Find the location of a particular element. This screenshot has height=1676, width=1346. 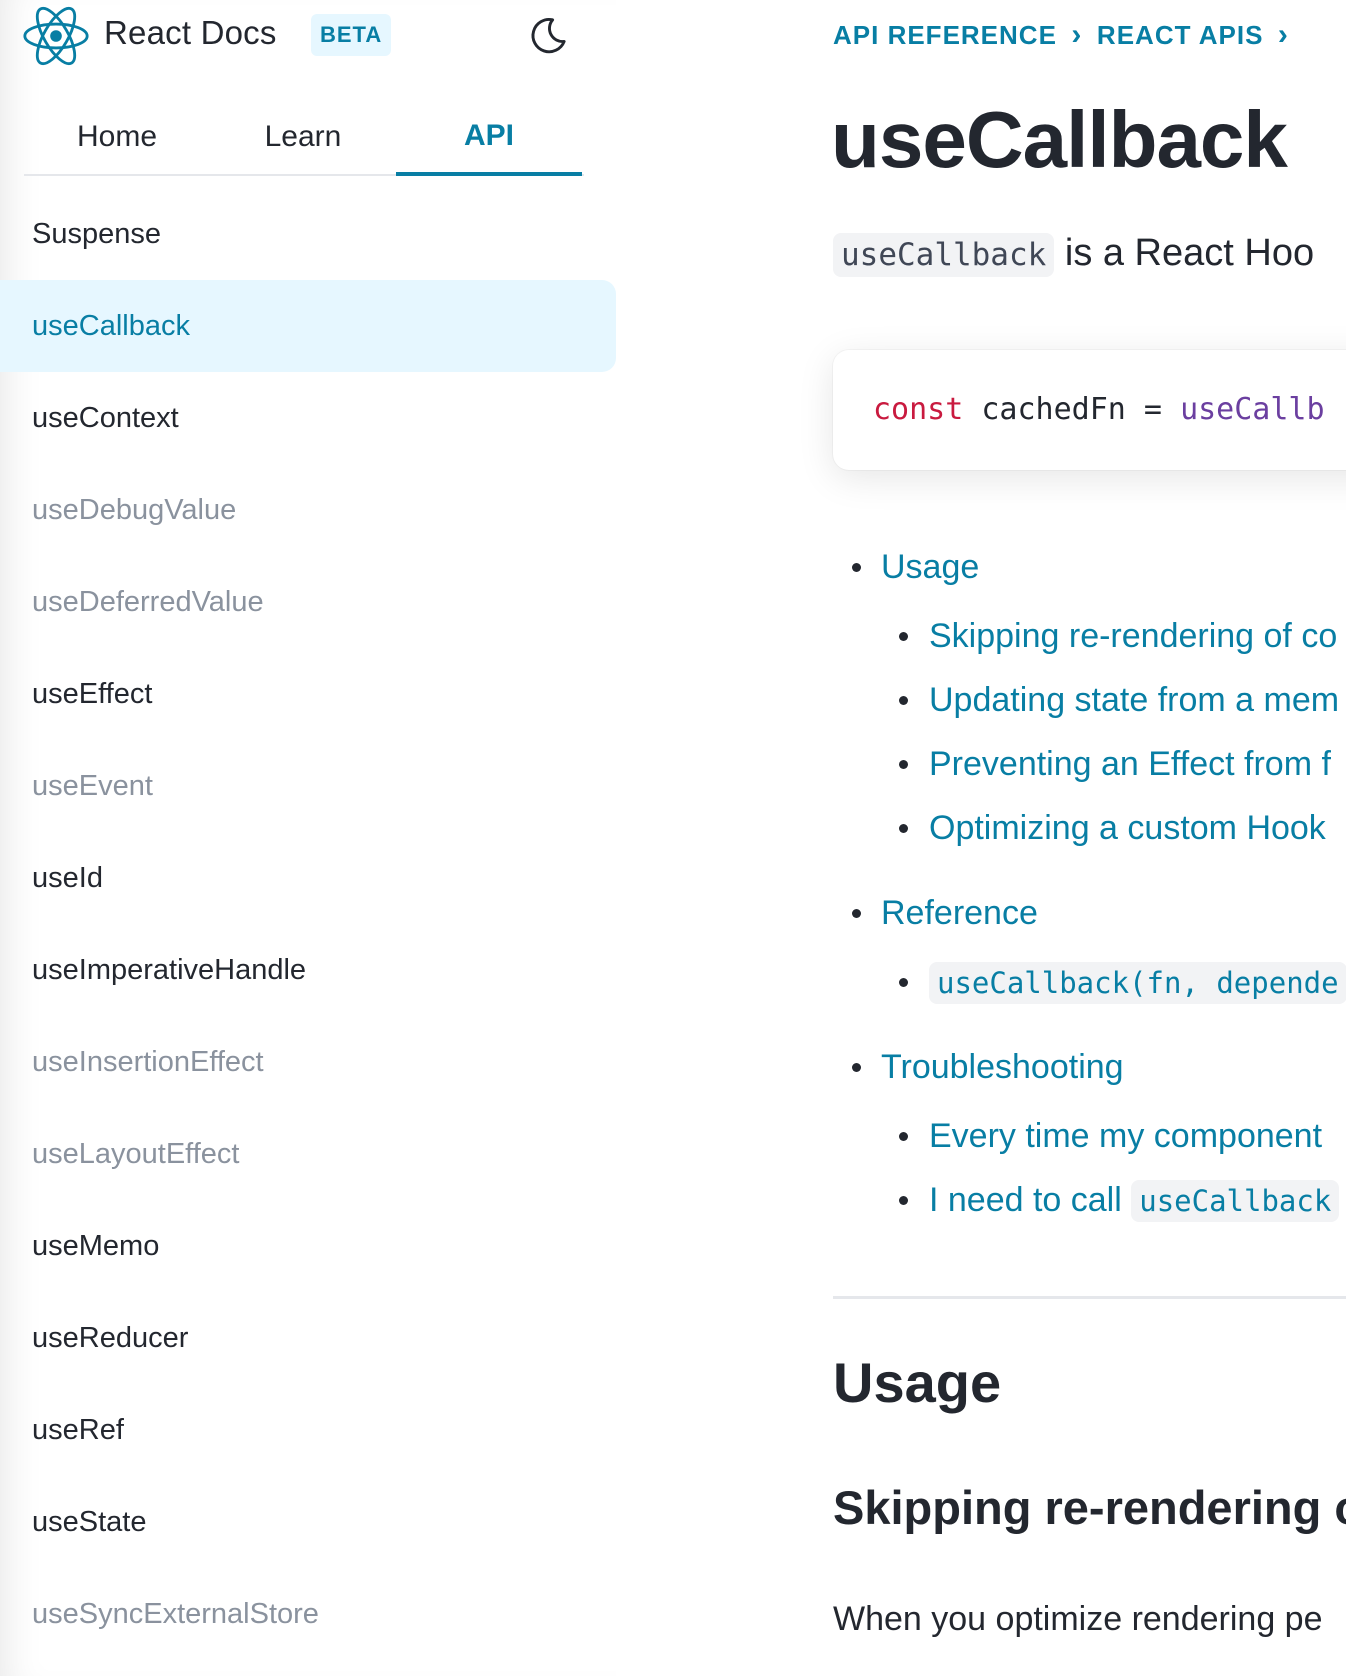

breadcrumb-api-reference: API REFERENCE is located at coordinates (945, 35).